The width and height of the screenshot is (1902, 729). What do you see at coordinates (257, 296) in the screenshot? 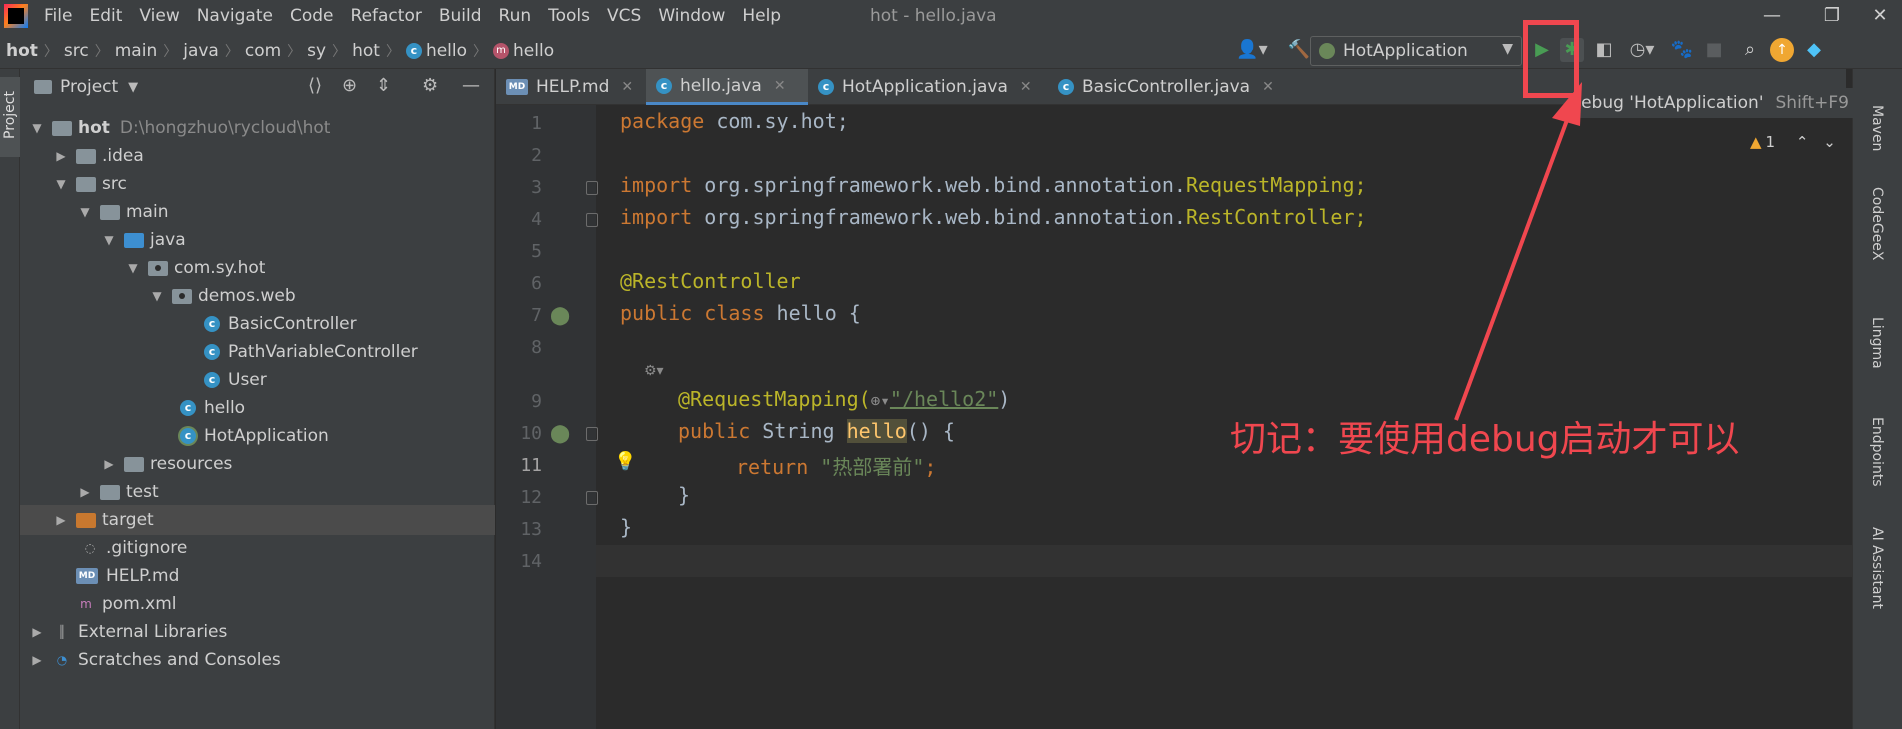
I see `tree-item-demos-web: ▼ demos.web` at bounding box center [257, 296].